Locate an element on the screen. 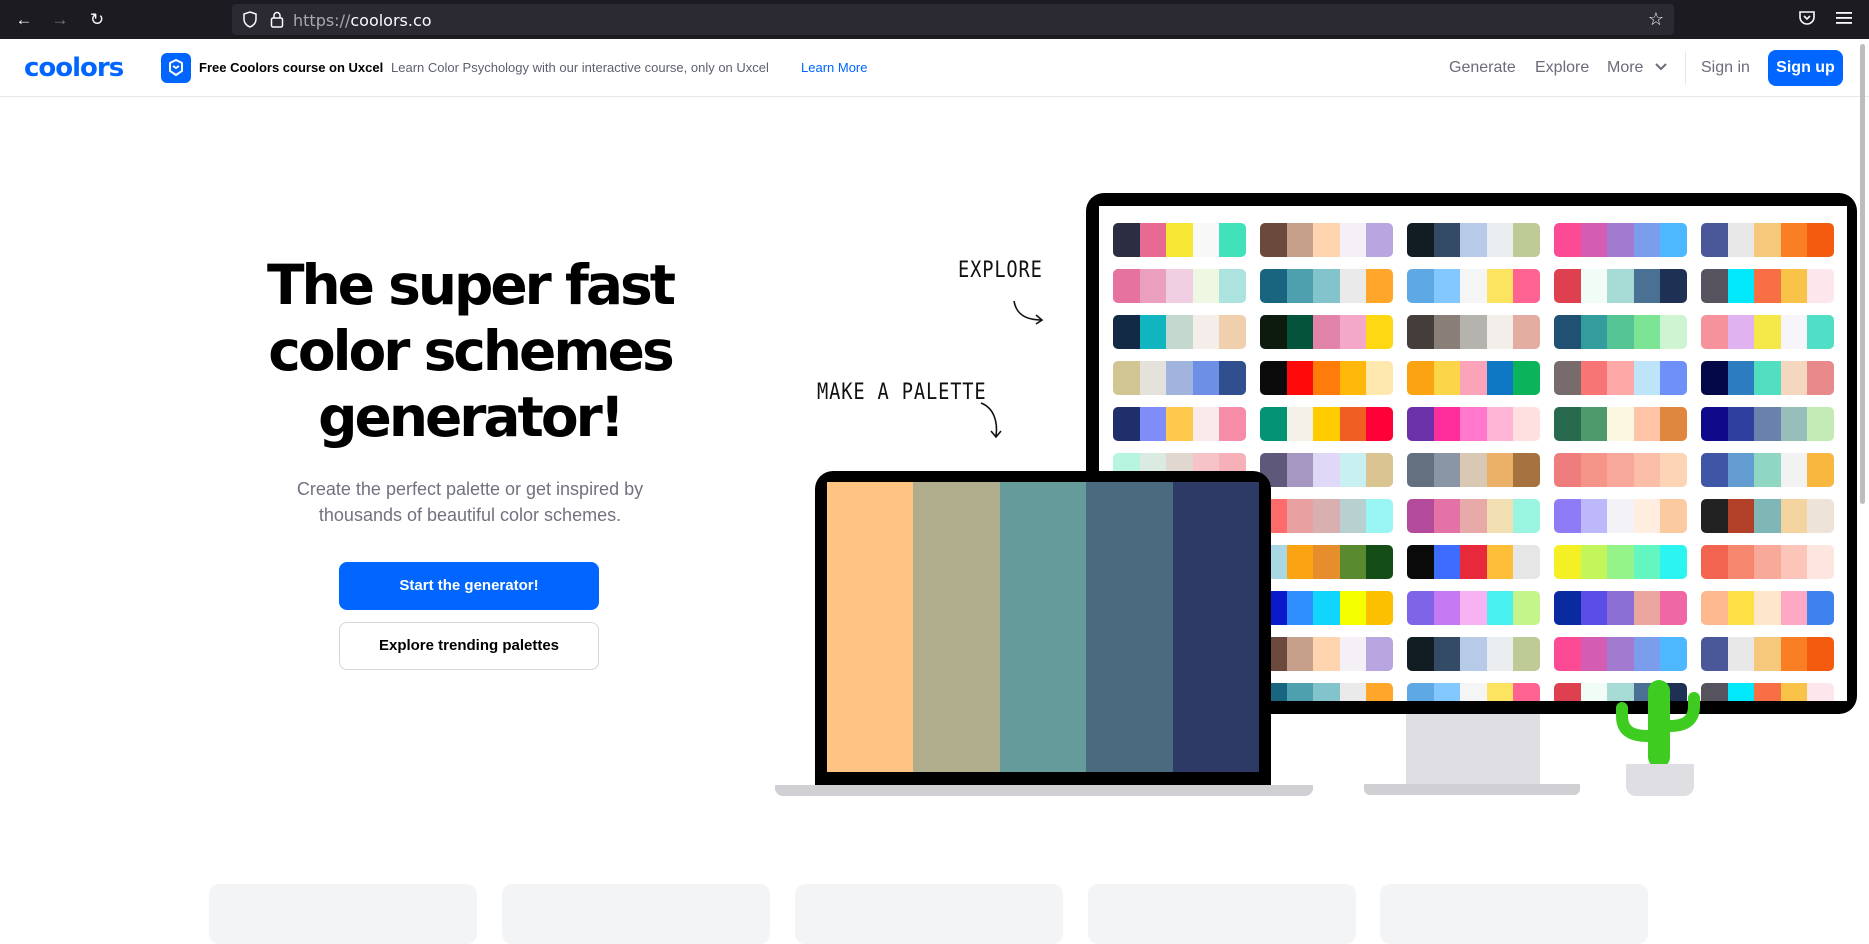  start-generator-button: Start the generator! is located at coordinates (469, 586).